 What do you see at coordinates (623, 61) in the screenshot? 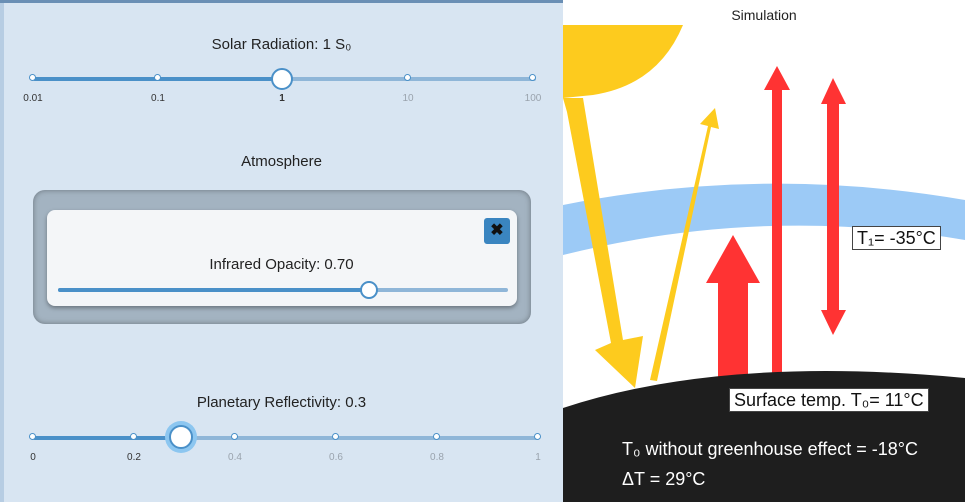
I see `sun-shape` at bounding box center [623, 61].